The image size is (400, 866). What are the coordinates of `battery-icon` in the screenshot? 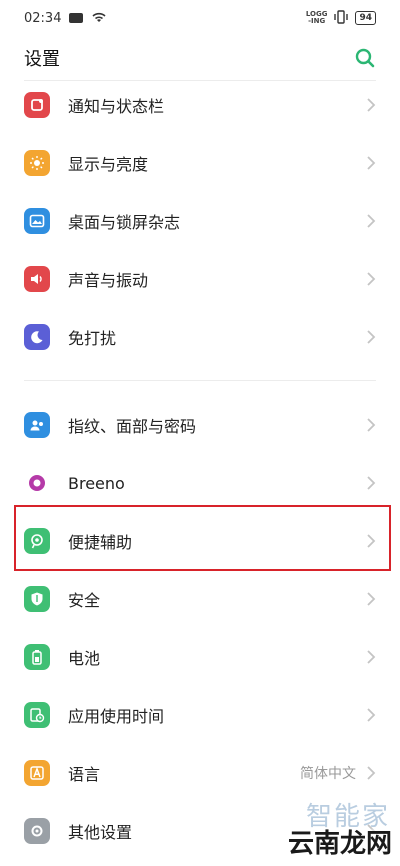 It's located at (37, 657).